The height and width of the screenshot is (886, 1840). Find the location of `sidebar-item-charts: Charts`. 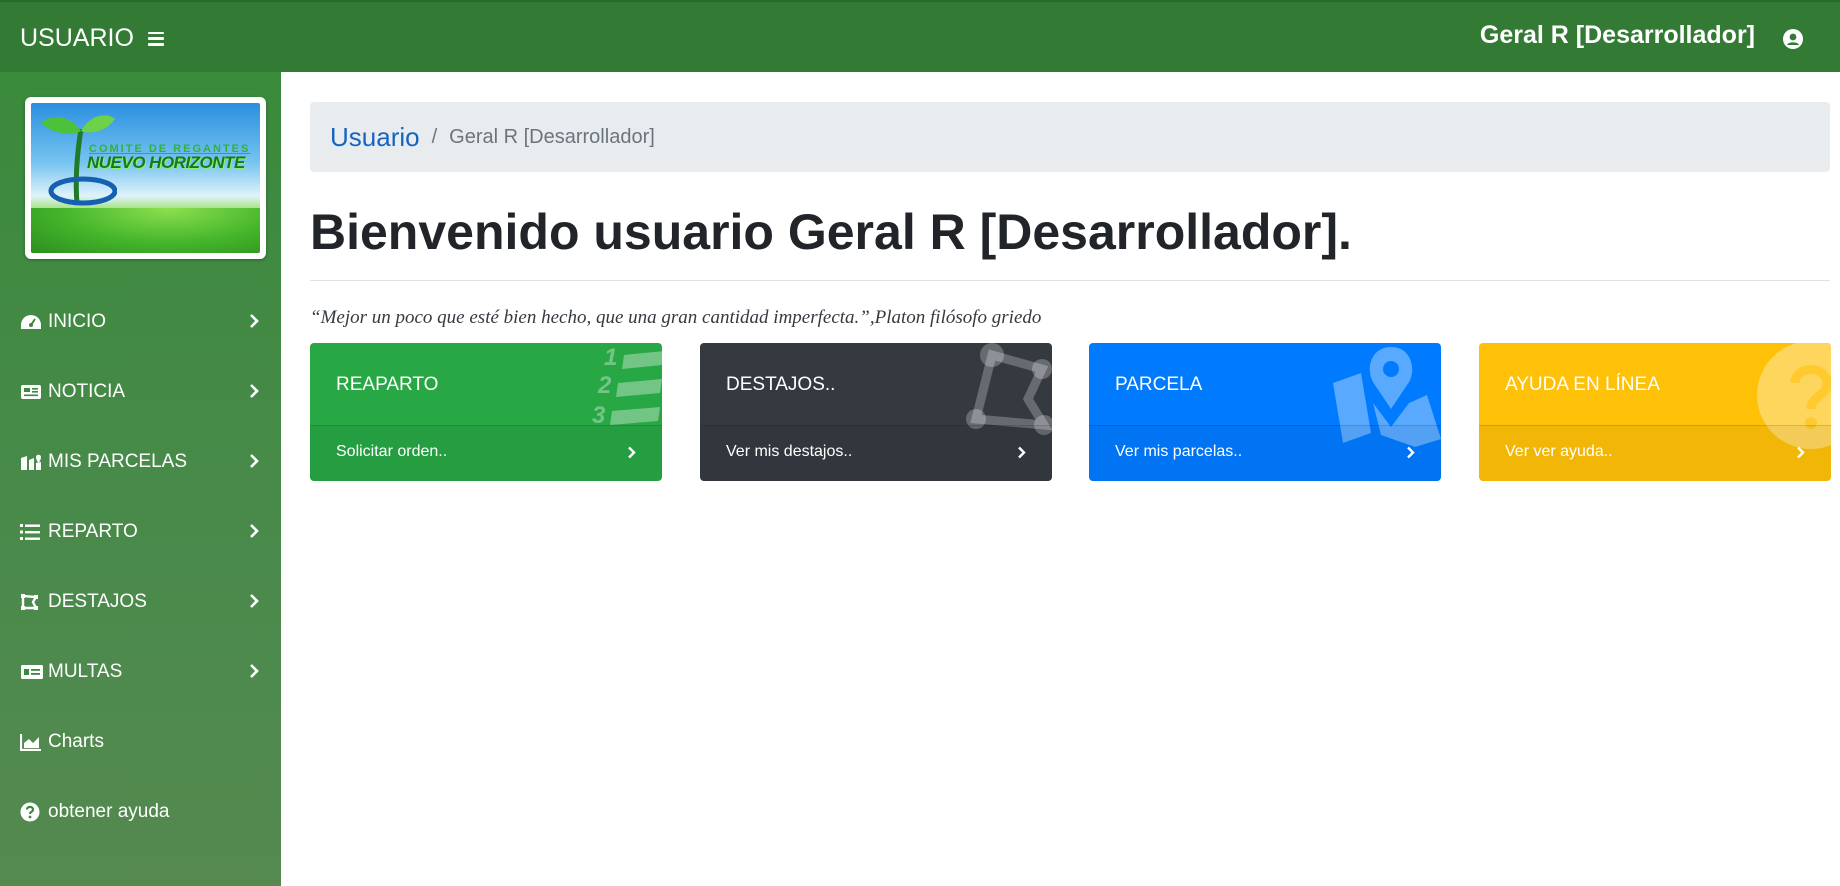

sidebar-item-charts: Charts is located at coordinates (140, 742).